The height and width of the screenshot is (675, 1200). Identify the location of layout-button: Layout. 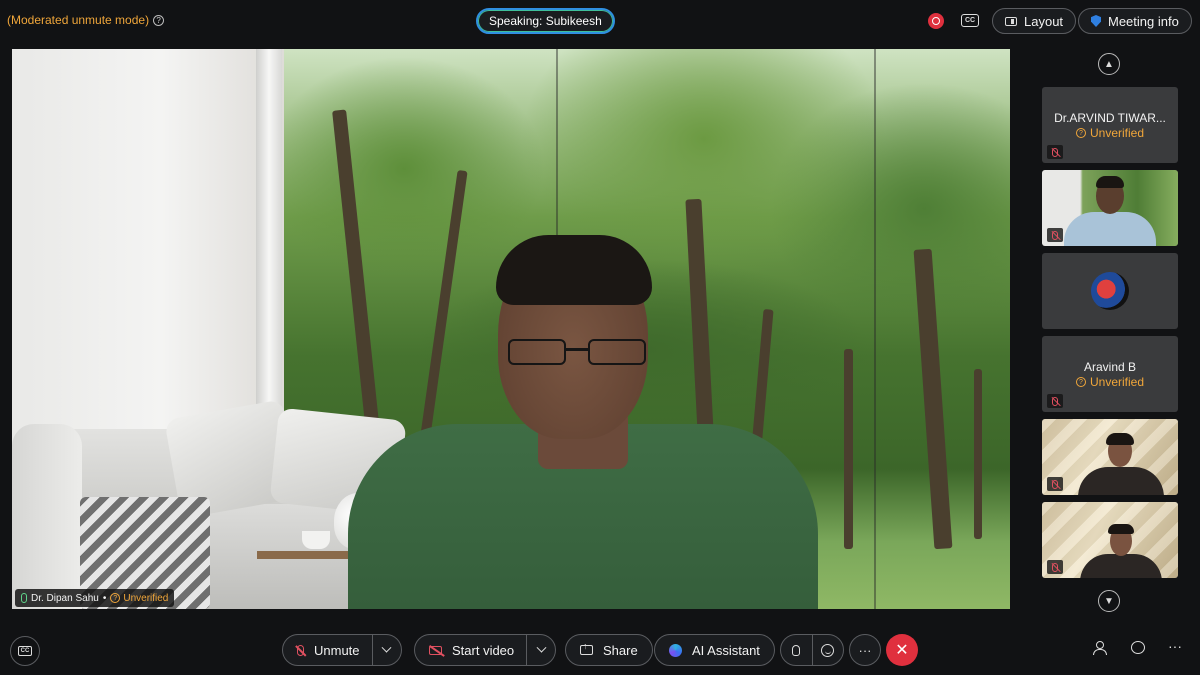
(1034, 21).